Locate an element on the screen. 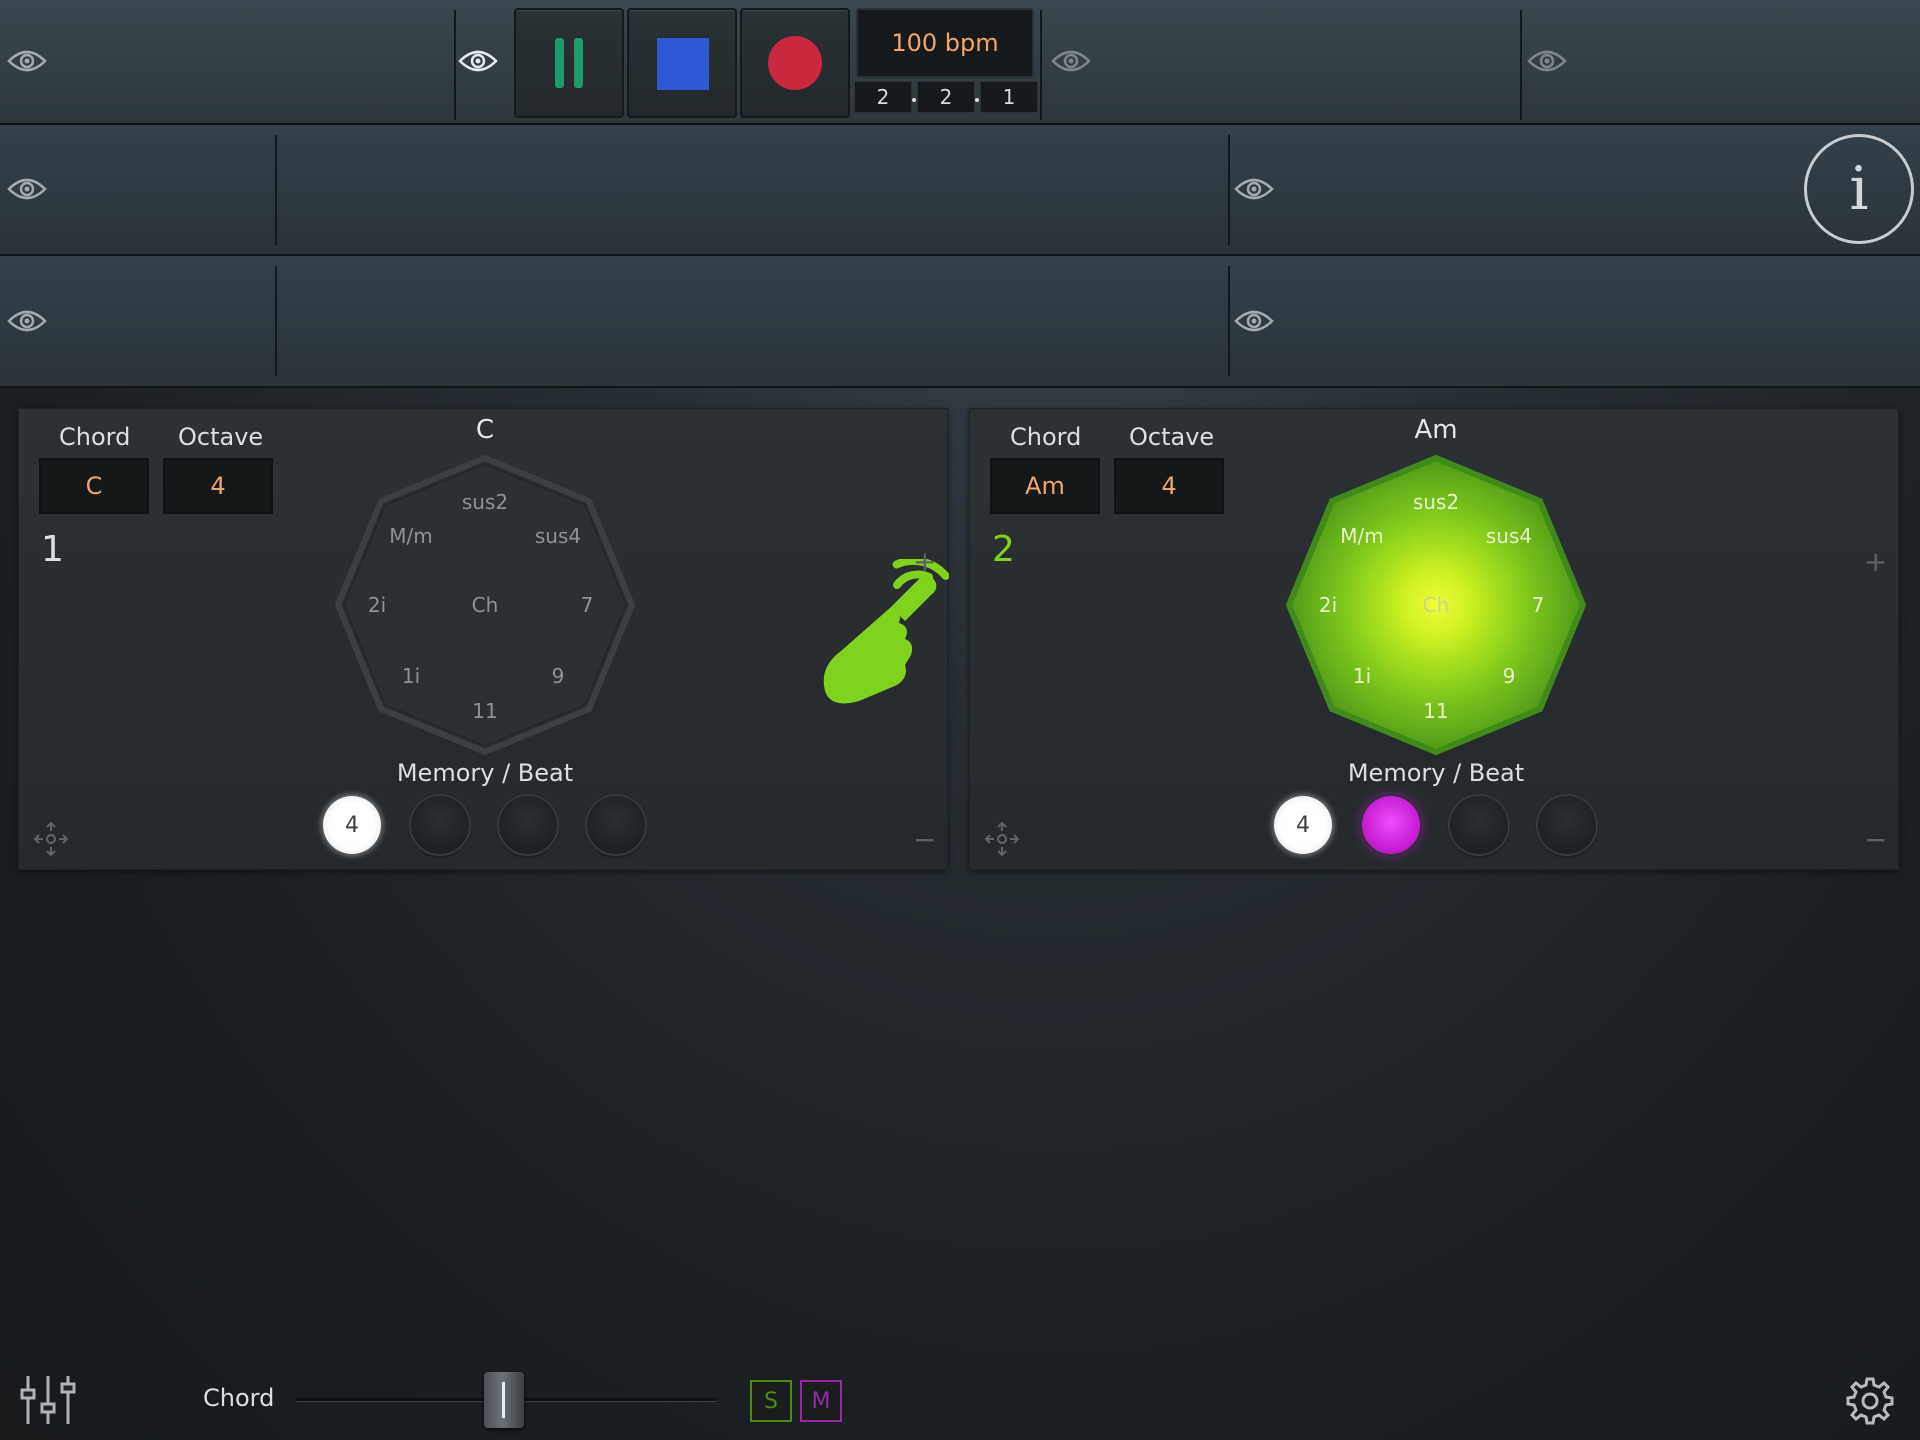 This screenshot has width=1920, height=1440. info-button: i is located at coordinates (1859, 189).